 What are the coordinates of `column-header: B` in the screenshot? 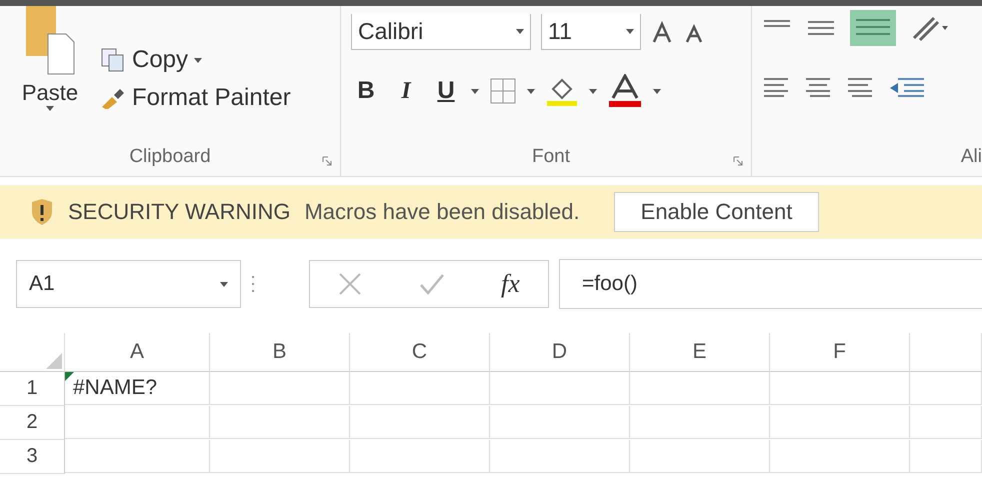 It's located at (280, 352).